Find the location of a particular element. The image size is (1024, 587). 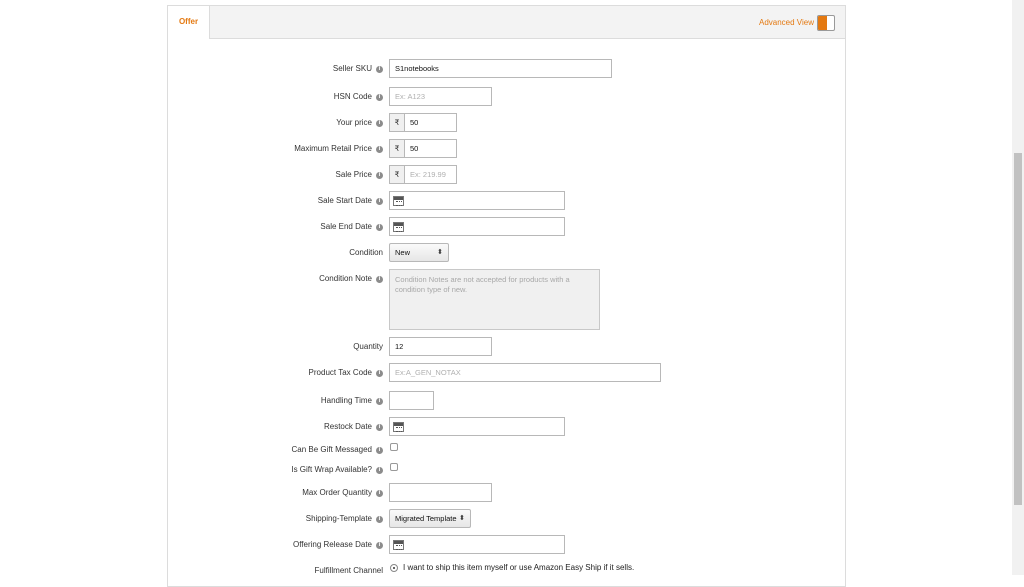

row-quantity: Quantity 12 is located at coordinates (506, 347).